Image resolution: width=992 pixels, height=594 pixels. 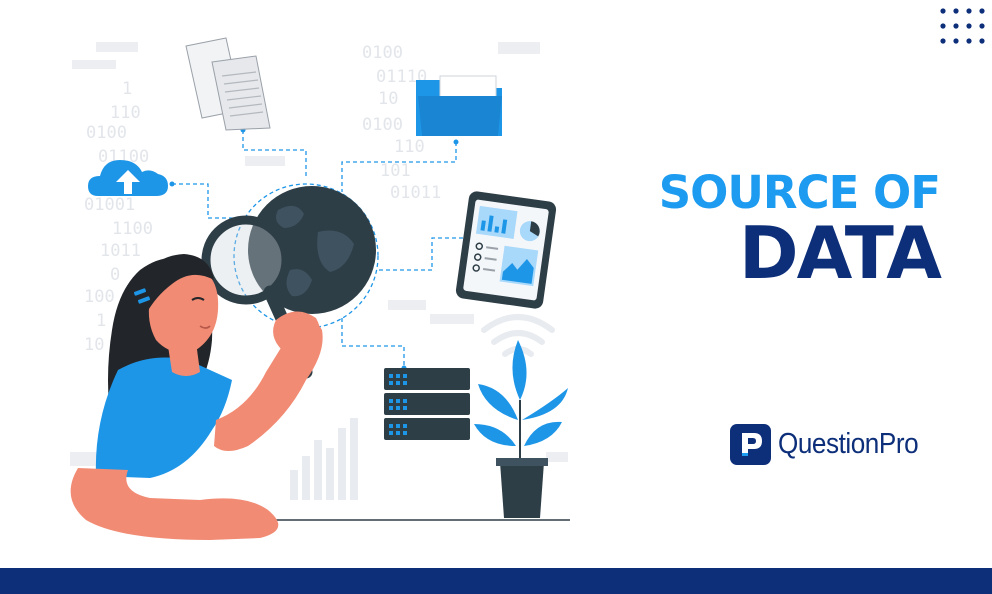 I want to click on headline: SOURCE OF DATA, so click(x=800, y=230).